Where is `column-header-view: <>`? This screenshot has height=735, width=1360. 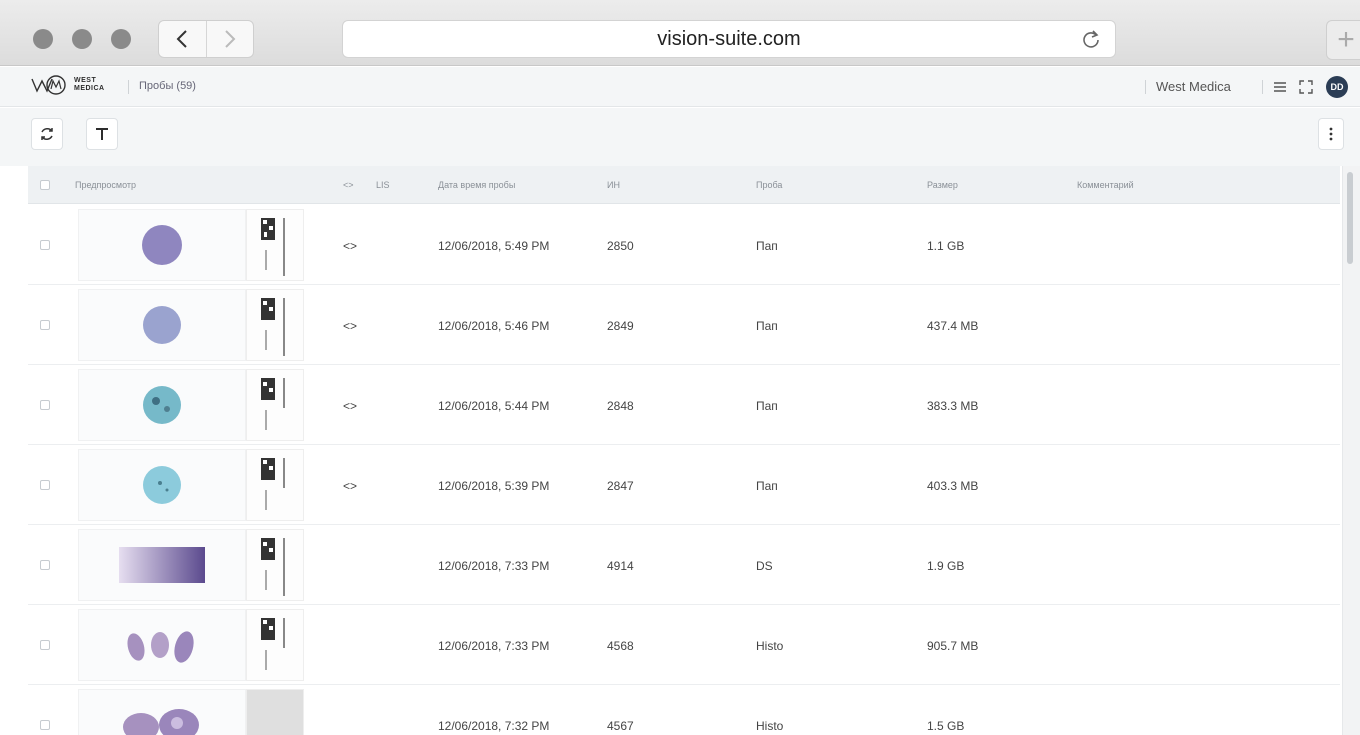 column-header-view: <> is located at coordinates (348, 185).